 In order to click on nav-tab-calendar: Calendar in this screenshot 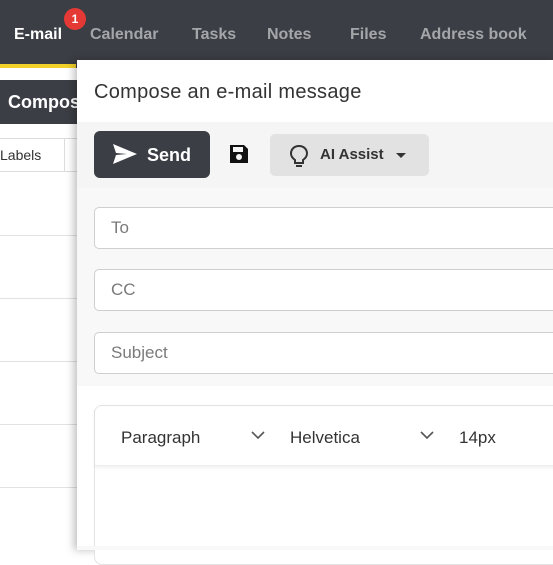, I will do `click(124, 35)`.